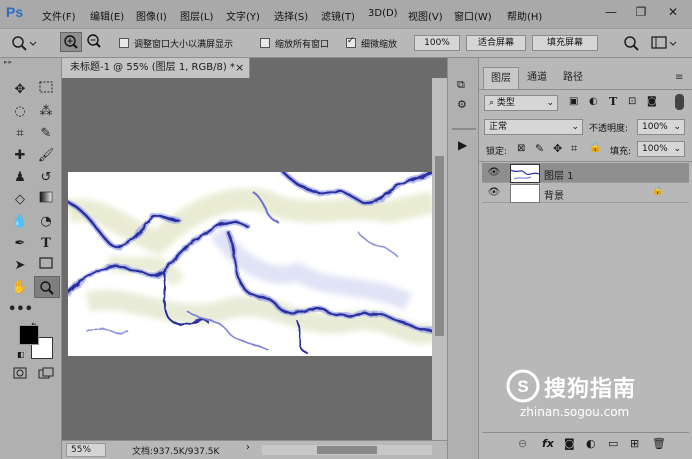 This screenshot has height=459, width=692. I want to click on adjustment-icon: ◐, so click(591, 443).